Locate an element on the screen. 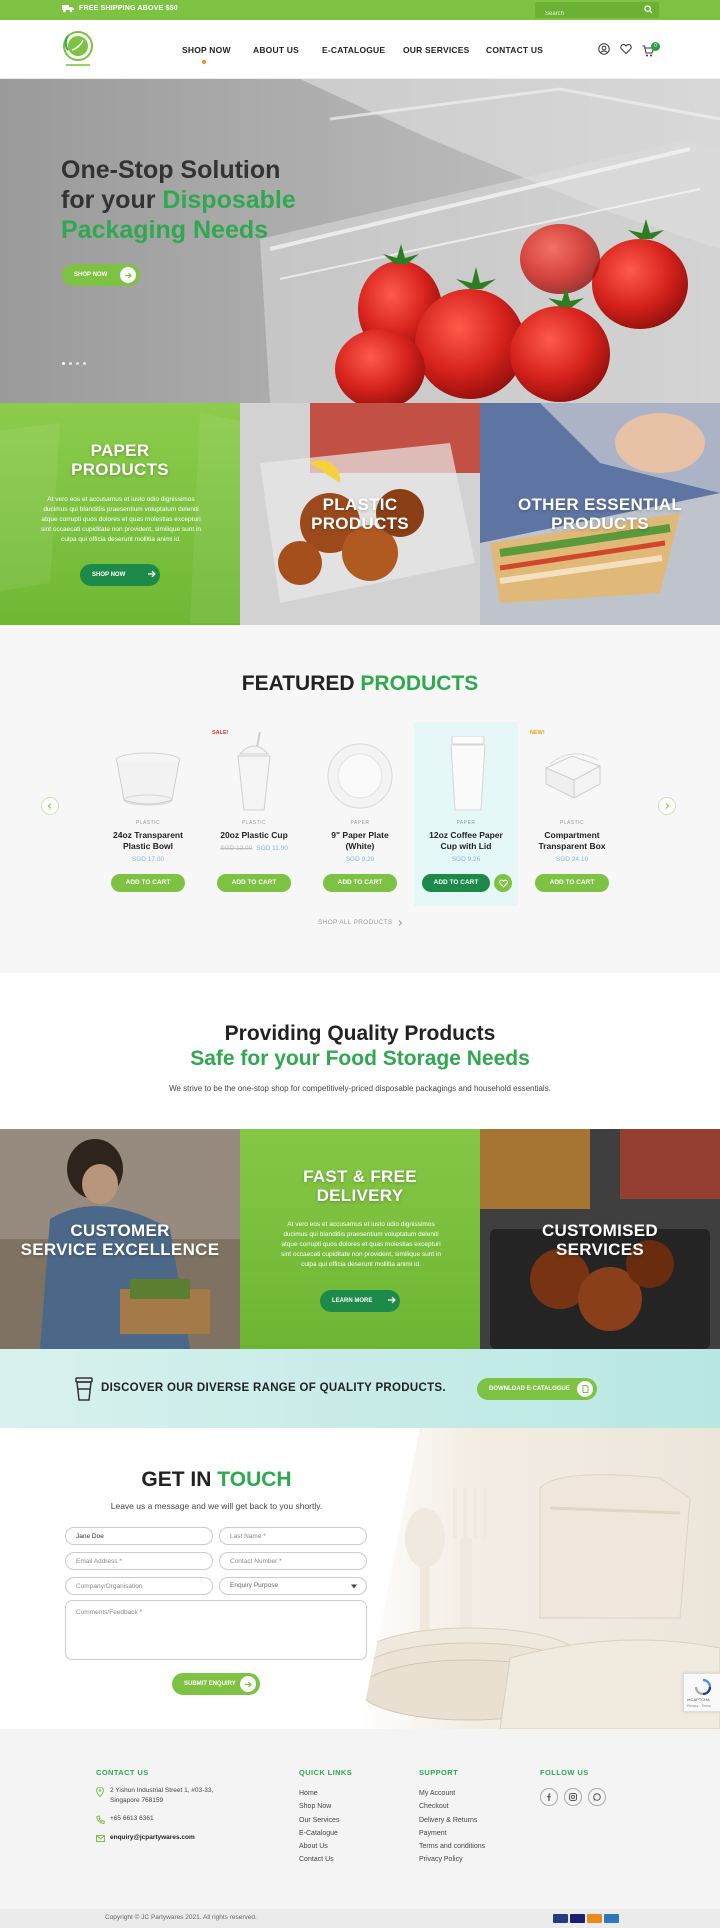  nav-our-services: OUR SERVICES is located at coordinates (436, 50).